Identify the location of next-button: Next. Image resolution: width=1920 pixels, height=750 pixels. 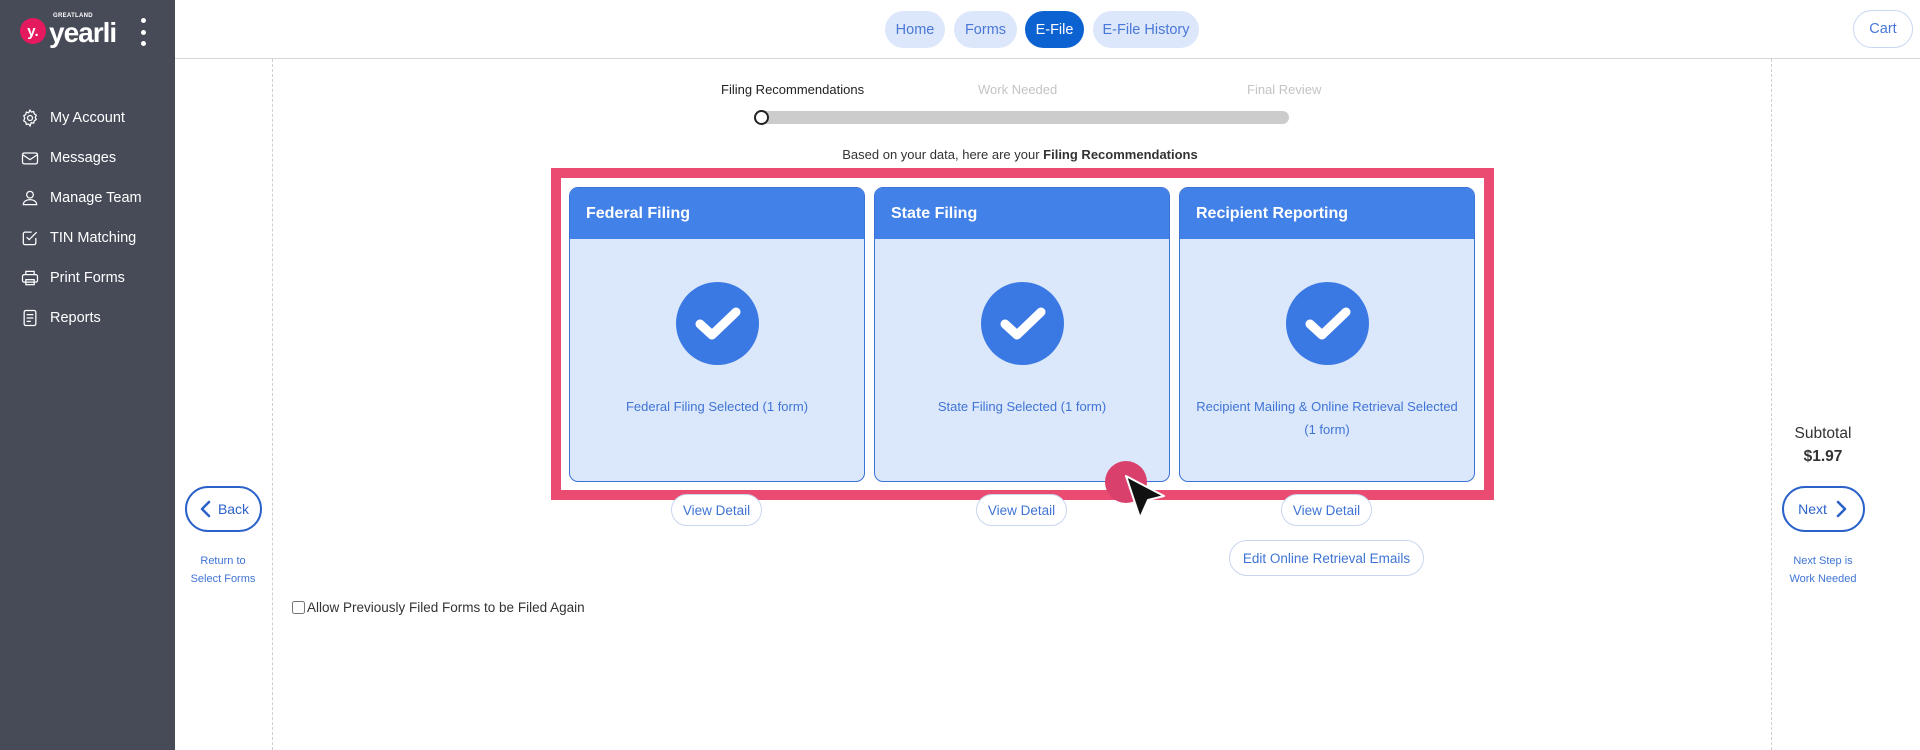
(1823, 509).